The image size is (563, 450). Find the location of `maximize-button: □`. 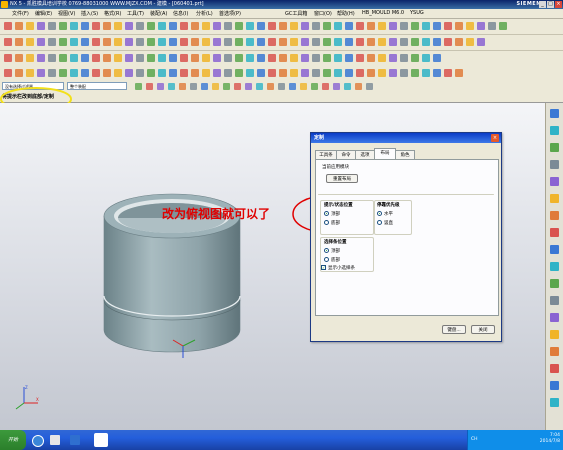

maximize-button: □ is located at coordinates (550, 4).